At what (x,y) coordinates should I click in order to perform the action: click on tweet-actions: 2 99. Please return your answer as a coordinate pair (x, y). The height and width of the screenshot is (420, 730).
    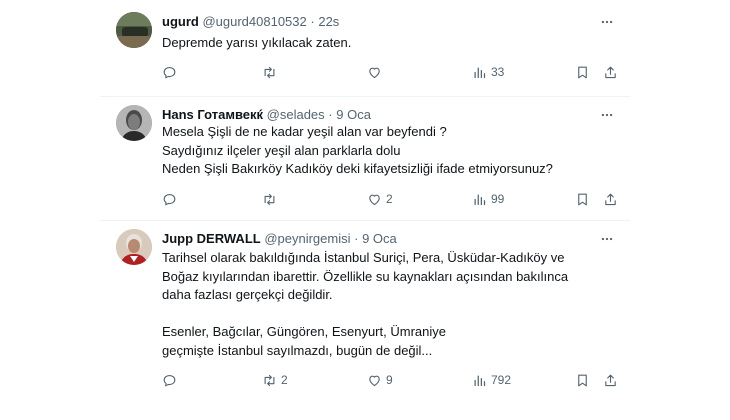
    Looking at the image, I should click on (389, 199).